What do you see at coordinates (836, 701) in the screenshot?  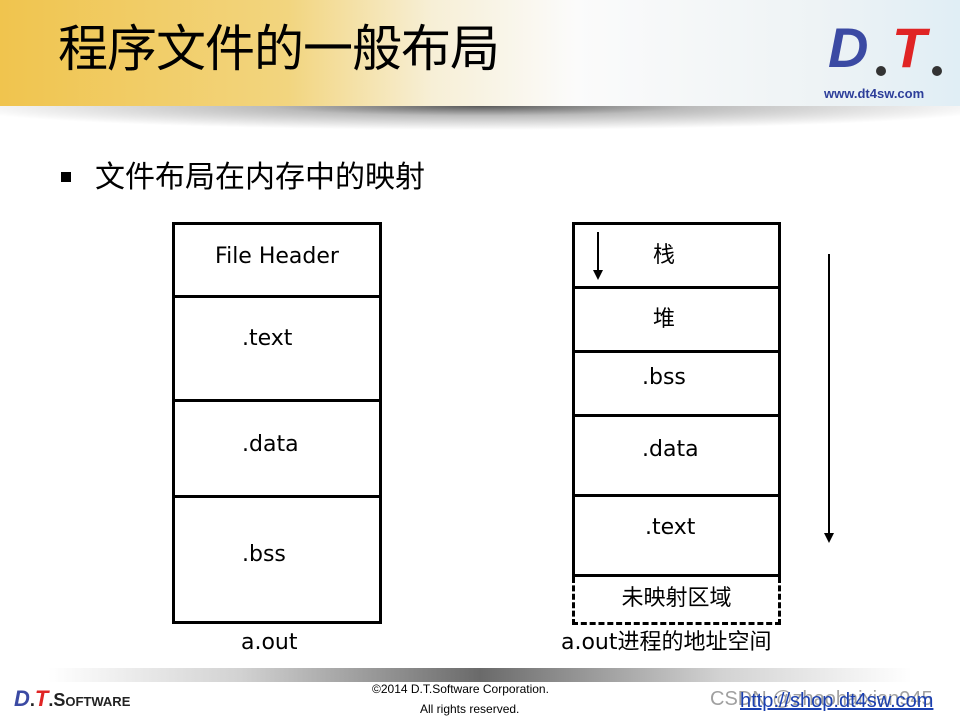 I see `shop-link: http://shop.dt4sw.com` at bounding box center [836, 701].